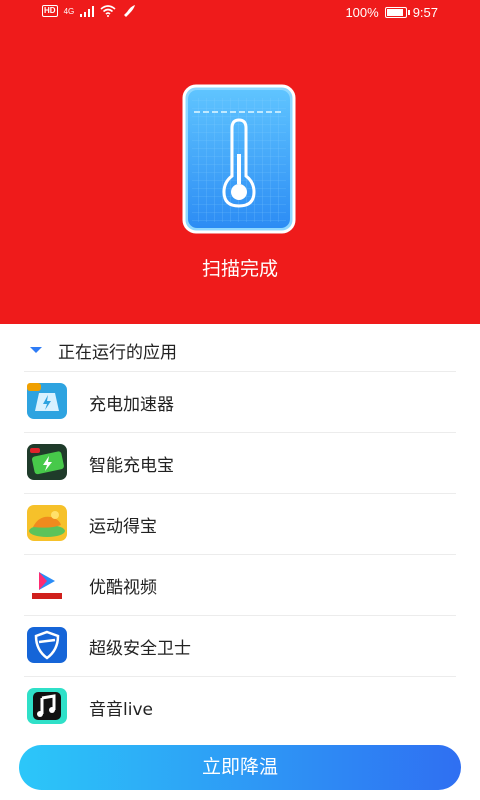 The width and height of the screenshot is (480, 800). What do you see at coordinates (47, 706) in the screenshot?
I see `yinyin-live-app-icon` at bounding box center [47, 706].